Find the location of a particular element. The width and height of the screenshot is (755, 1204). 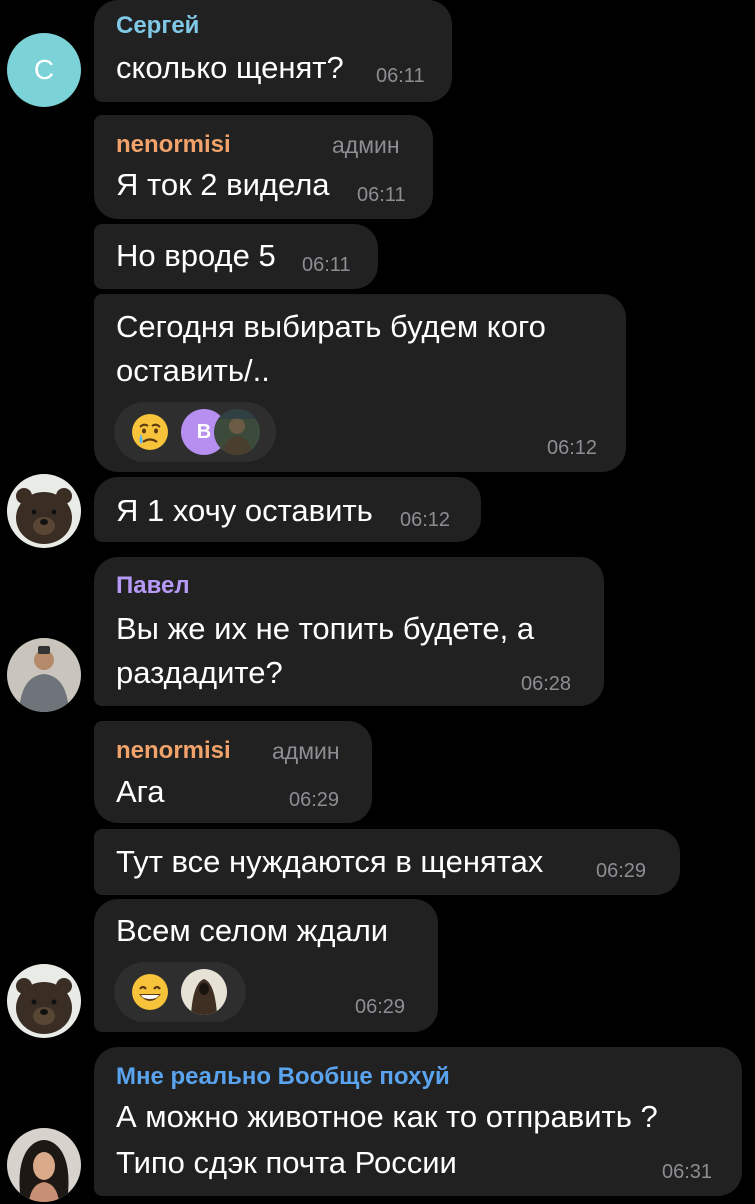

reaction-pill: В is located at coordinates (195, 432).